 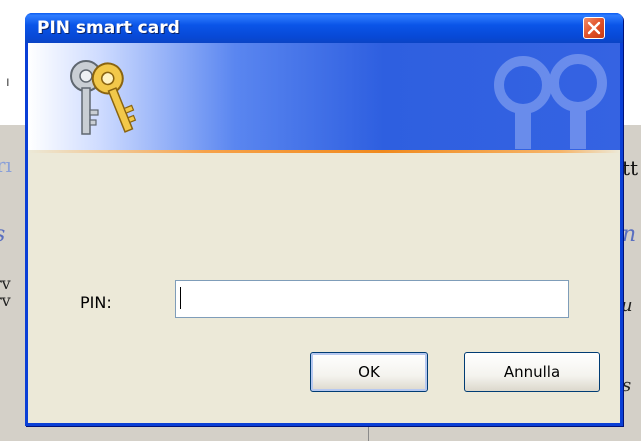 What do you see at coordinates (8, 82) in the screenshot?
I see `background-text-fragment: ı` at bounding box center [8, 82].